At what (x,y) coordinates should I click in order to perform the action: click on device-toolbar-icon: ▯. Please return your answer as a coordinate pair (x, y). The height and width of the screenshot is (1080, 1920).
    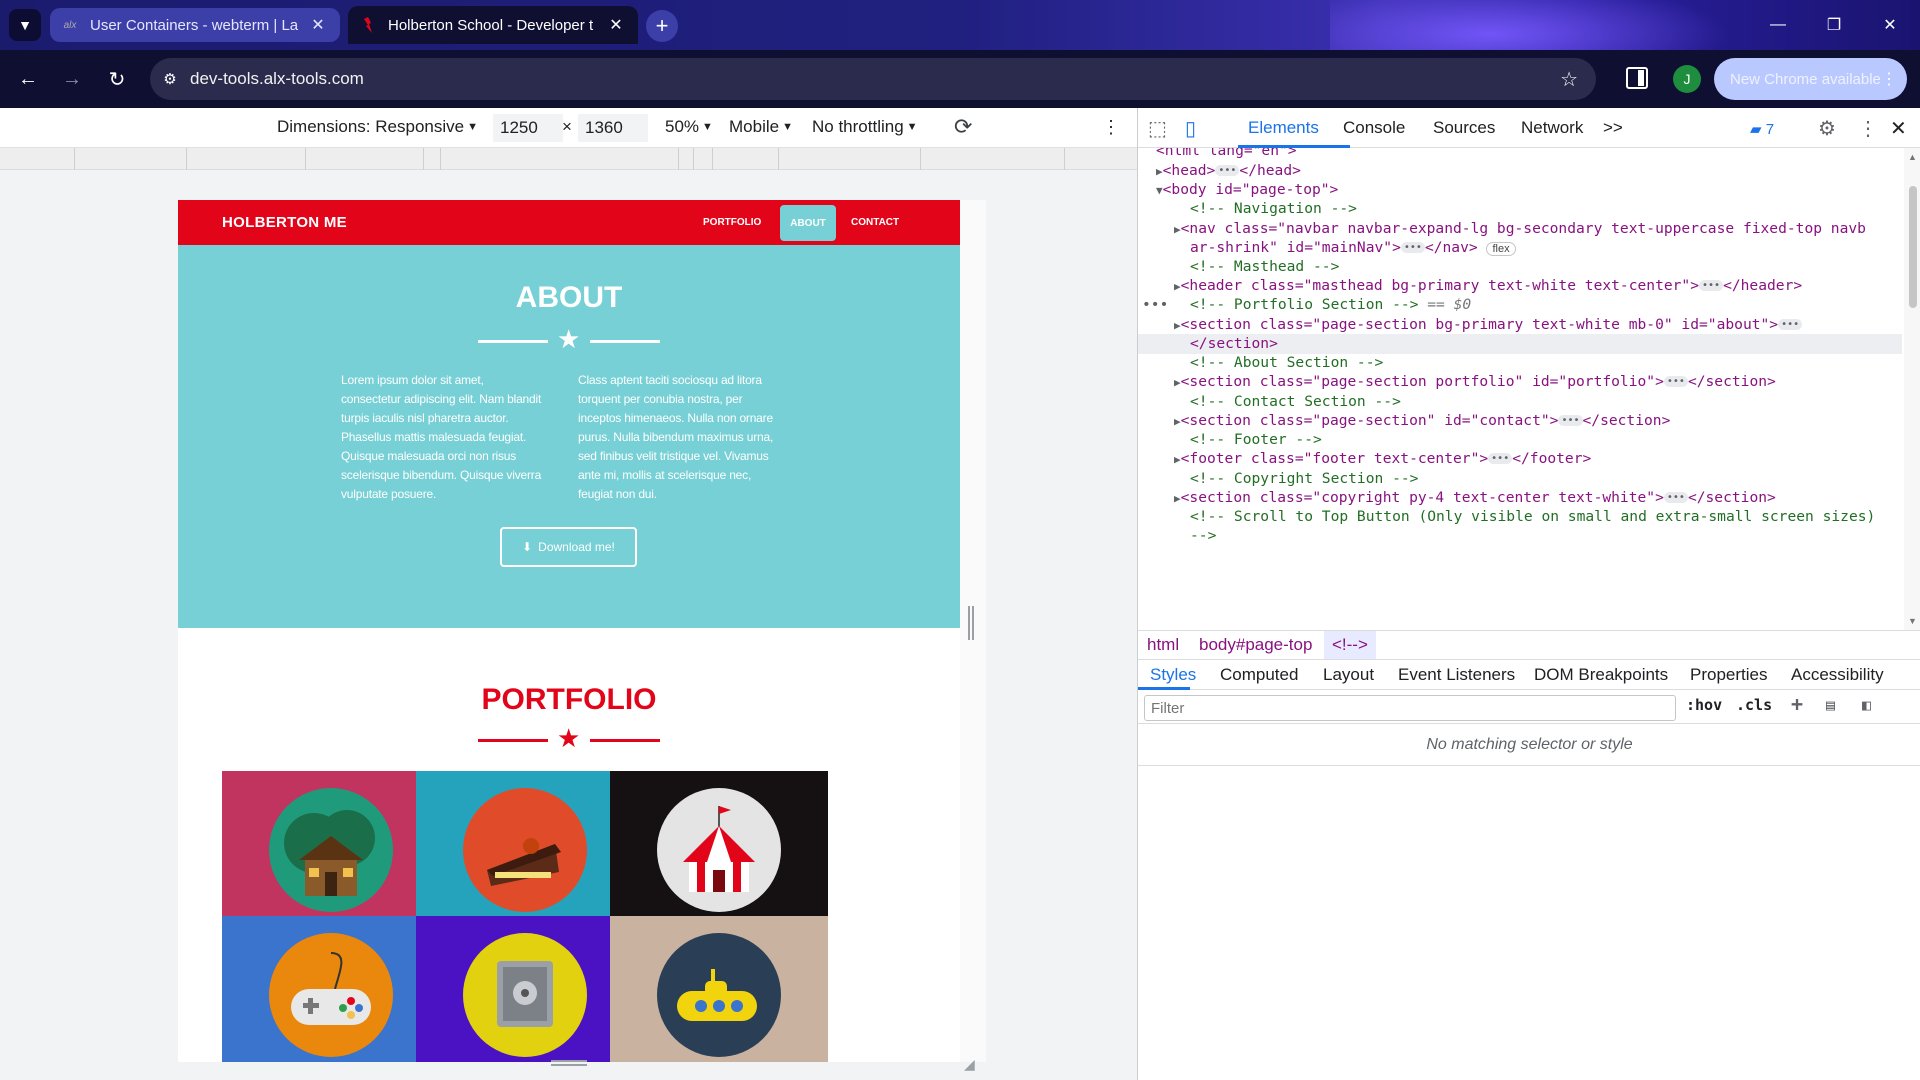
    Looking at the image, I should click on (1190, 128).